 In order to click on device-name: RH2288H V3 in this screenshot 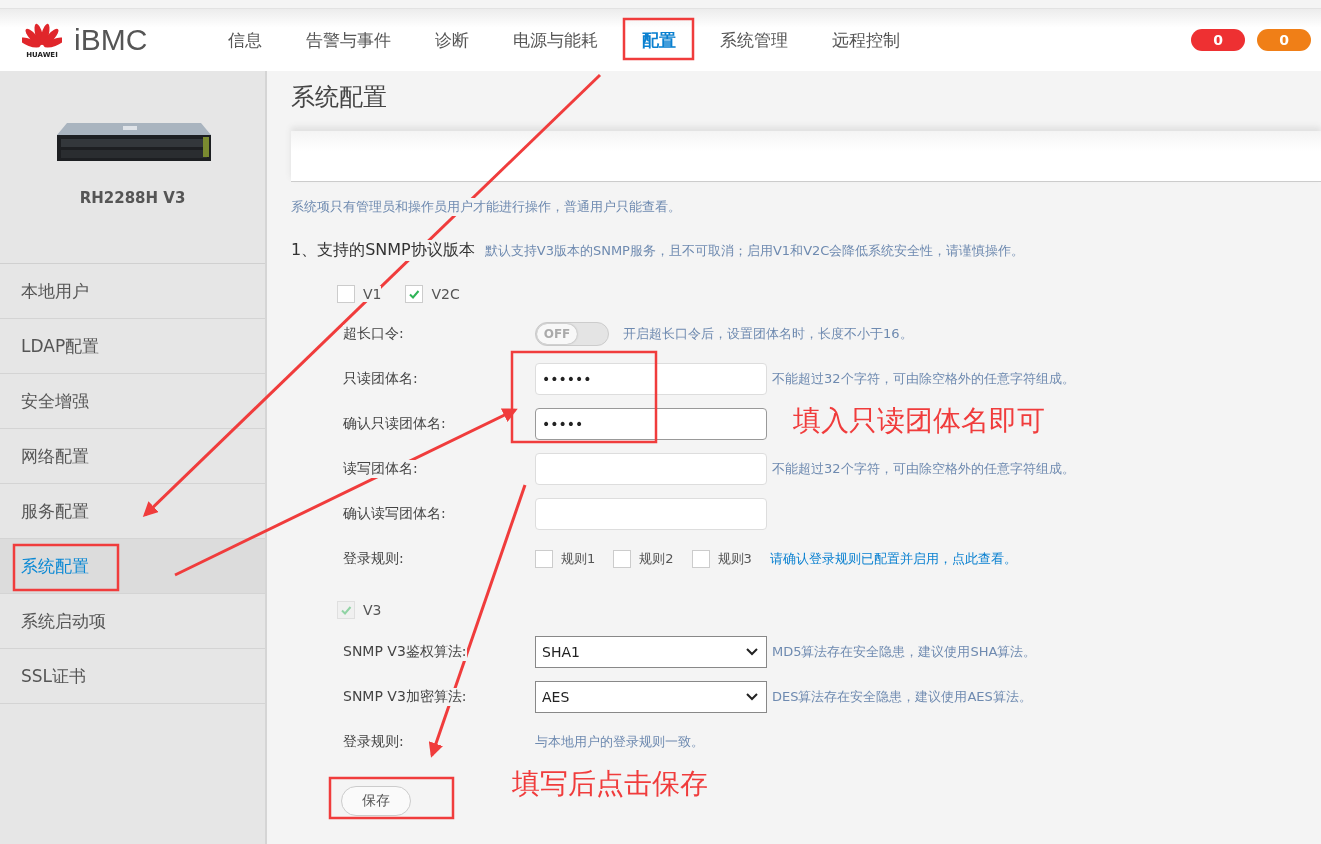, I will do `click(132, 198)`.